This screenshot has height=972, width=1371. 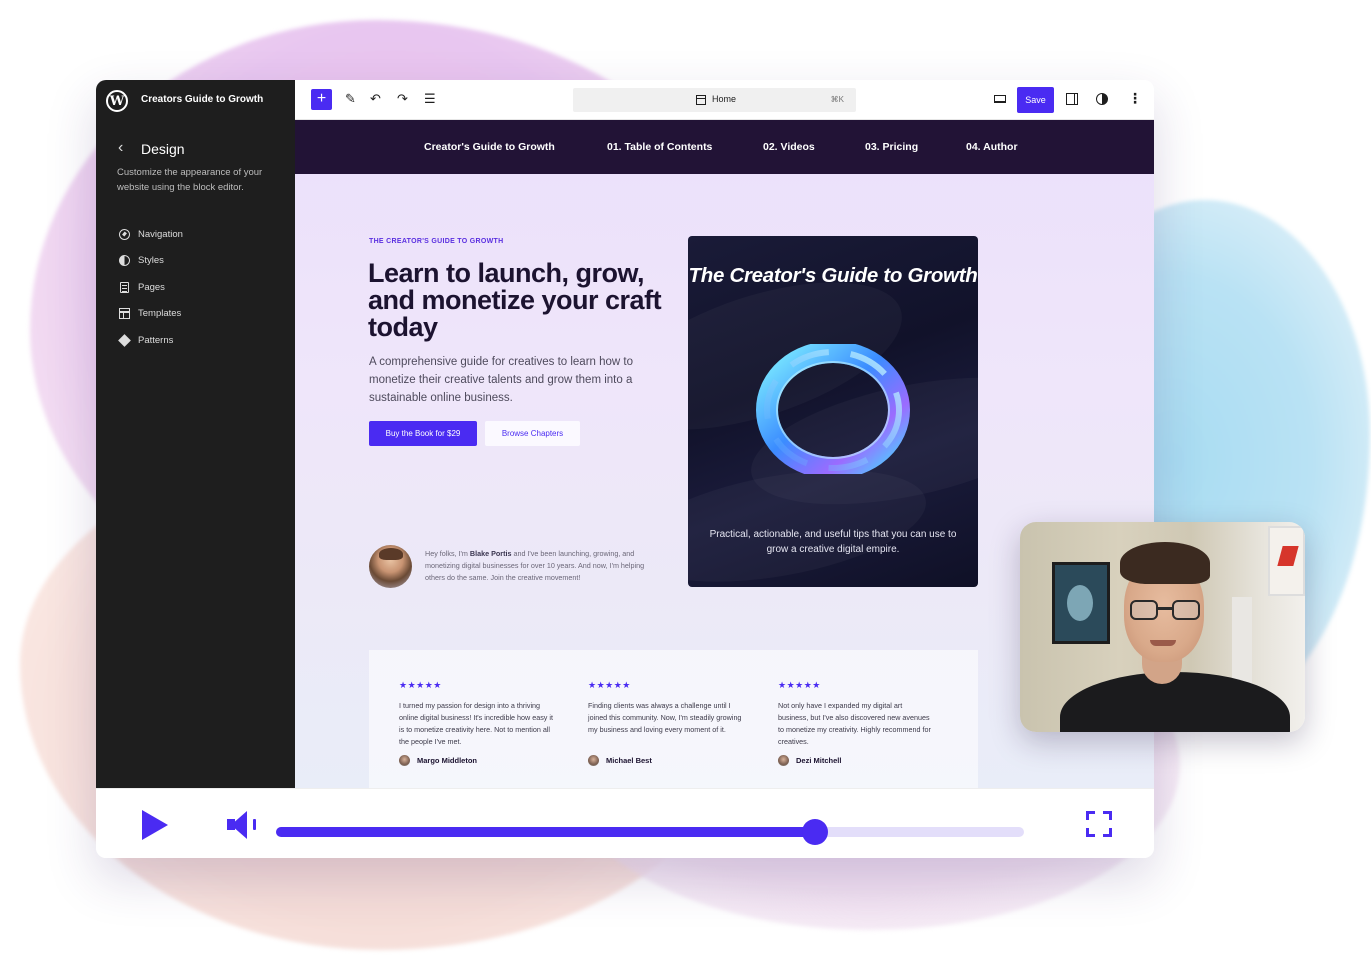 I want to click on volume-icon, so click(x=244, y=825).